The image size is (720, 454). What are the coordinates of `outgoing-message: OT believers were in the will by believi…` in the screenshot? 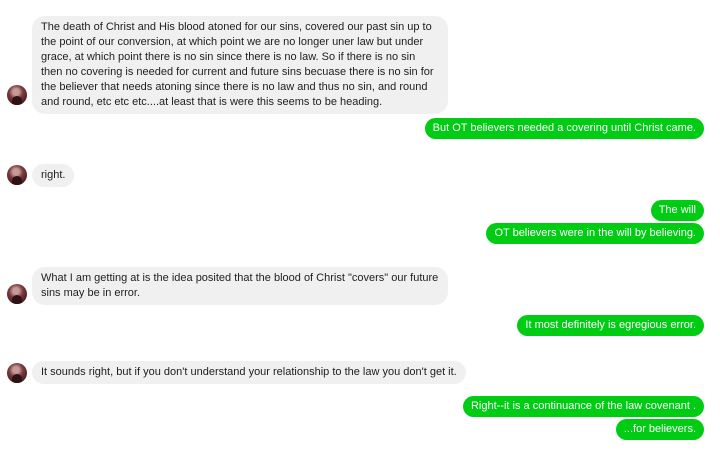 It's located at (595, 233).